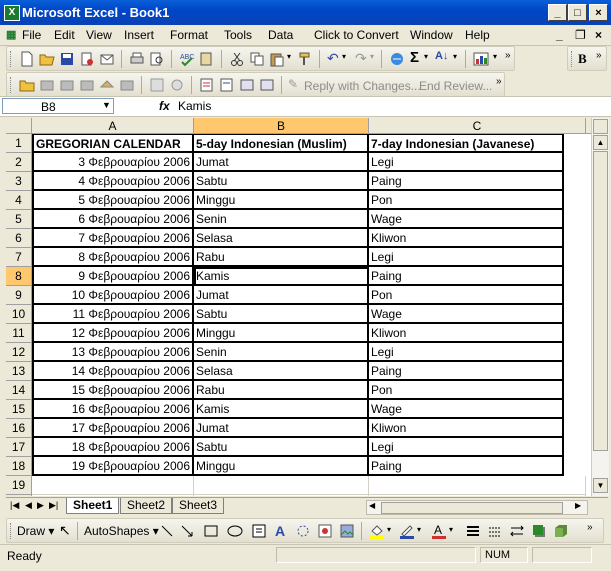 This screenshot has width=611, height=571. Describe the element at coordinates (19, 352) in the screenshot. I see `row-header: 12` at that location.